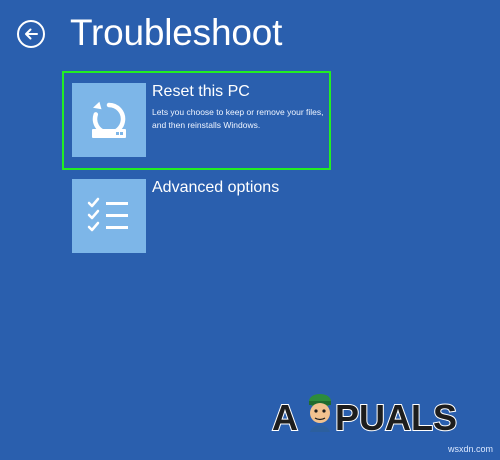  I want to click on reset-pc-tile, so click(109, 120).